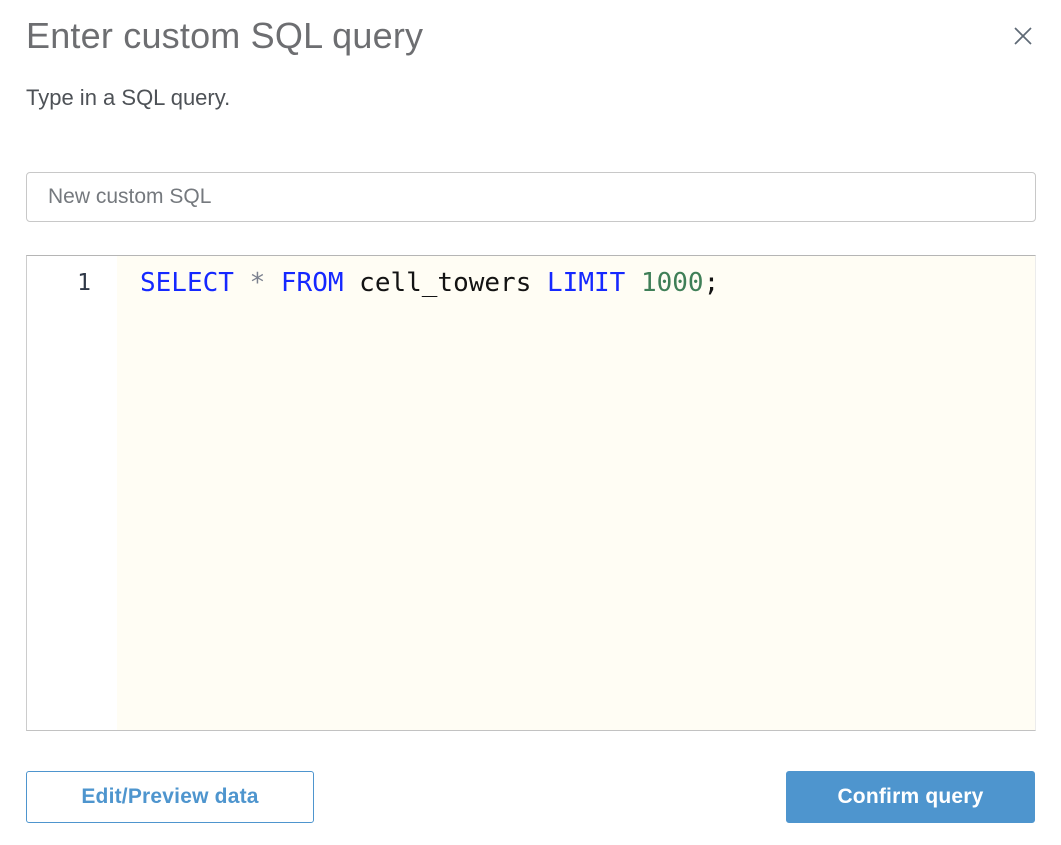 The image size is (1061, 845). Describe the element at coordinates (170, 797) in the screenshot. I see `edit-preview-data-button: Edit/Preview data` at that location.